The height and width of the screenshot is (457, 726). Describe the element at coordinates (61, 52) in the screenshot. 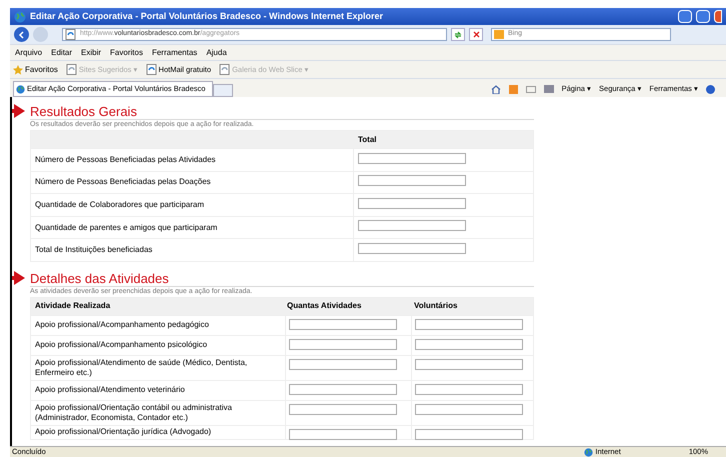

I see `menu-item: Editar` at that location.